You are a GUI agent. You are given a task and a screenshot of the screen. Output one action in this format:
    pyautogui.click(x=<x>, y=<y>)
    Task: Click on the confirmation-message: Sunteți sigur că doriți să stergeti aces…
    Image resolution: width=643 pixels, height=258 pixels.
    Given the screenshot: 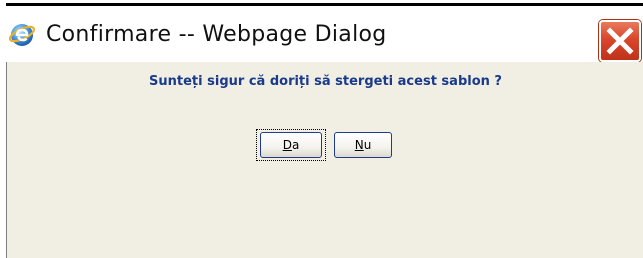 What is the action you would take?
    pyautogui.click(x=325, y=81)
    